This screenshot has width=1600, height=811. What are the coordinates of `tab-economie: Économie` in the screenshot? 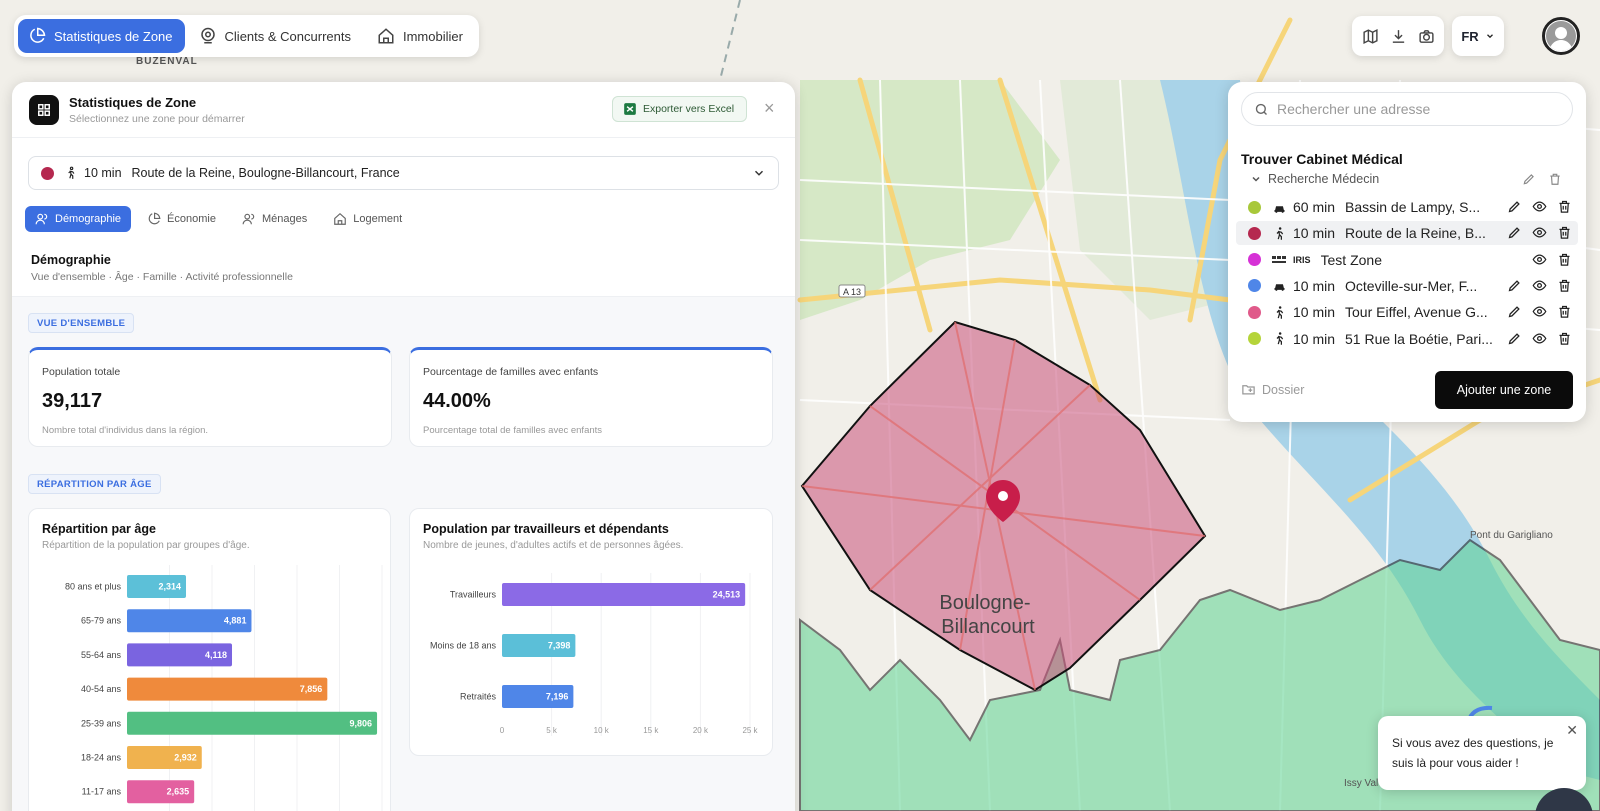 It's located at (181, 219).